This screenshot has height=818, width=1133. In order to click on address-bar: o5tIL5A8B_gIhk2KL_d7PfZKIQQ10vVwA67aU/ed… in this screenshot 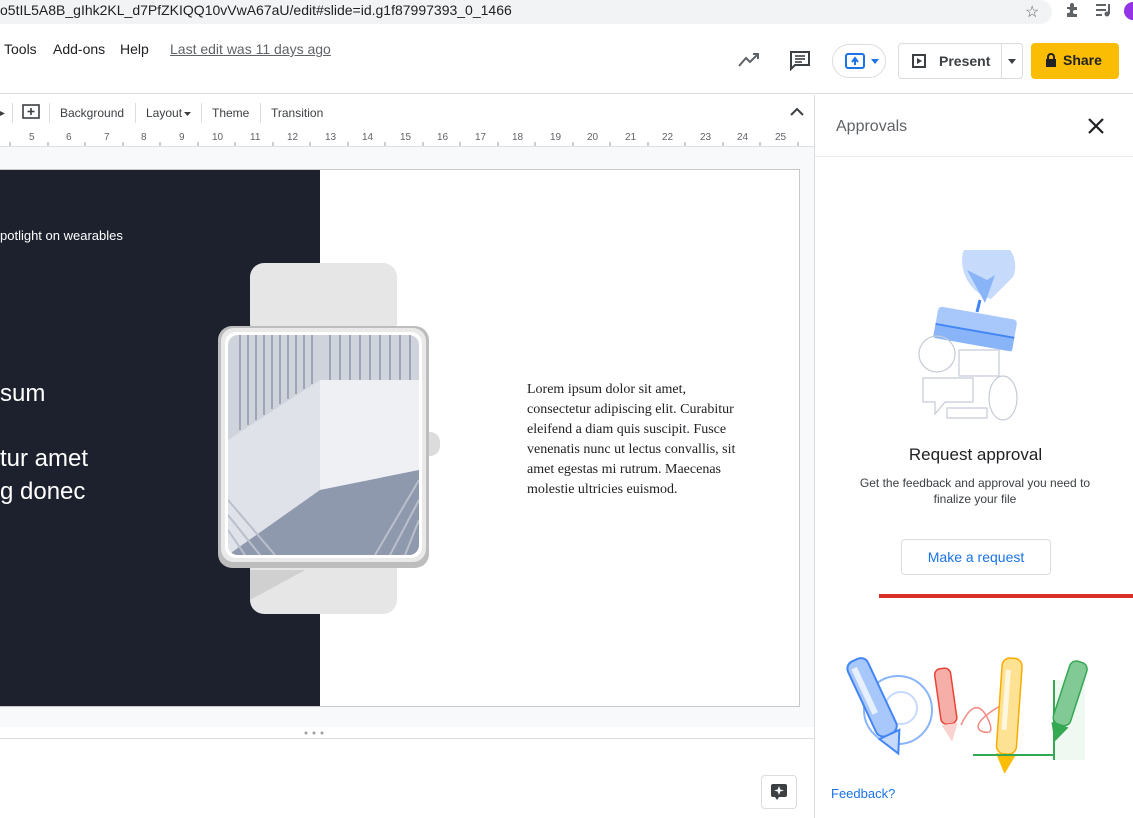, I will do `click(526, 12)`.